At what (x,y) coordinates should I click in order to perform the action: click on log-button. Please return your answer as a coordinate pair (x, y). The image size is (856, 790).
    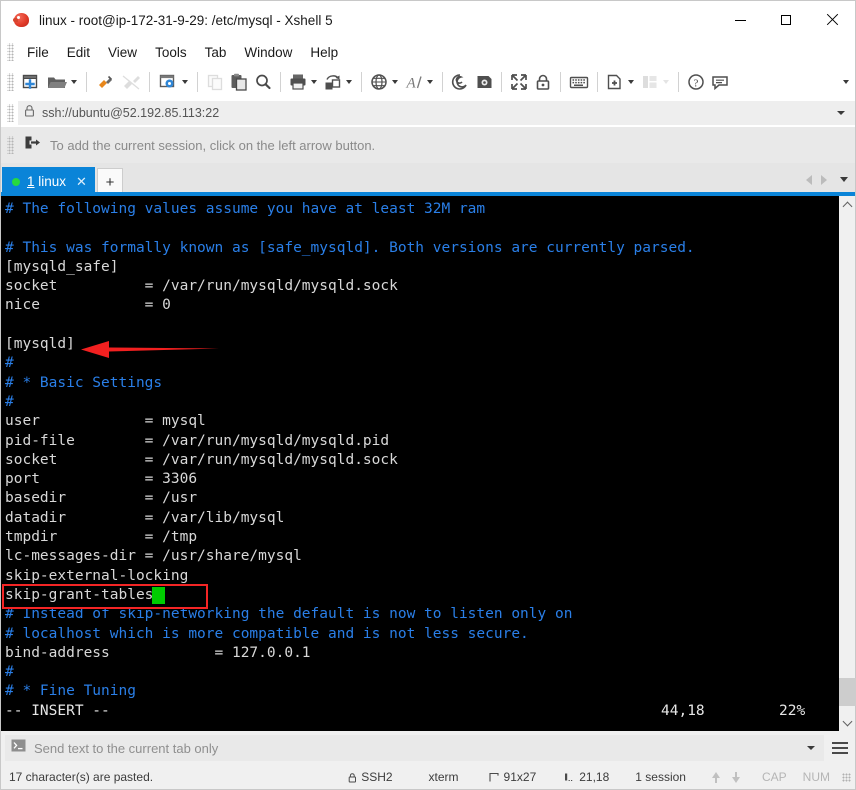
    Looking at the image, I should click on (460, 82).